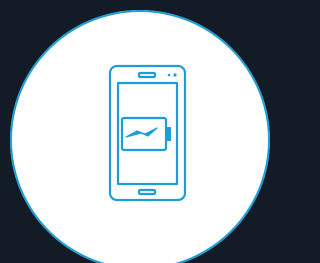  Describe the element at coordinates (147, 192) in the screenshot. I see `phone-home-button` at that location.